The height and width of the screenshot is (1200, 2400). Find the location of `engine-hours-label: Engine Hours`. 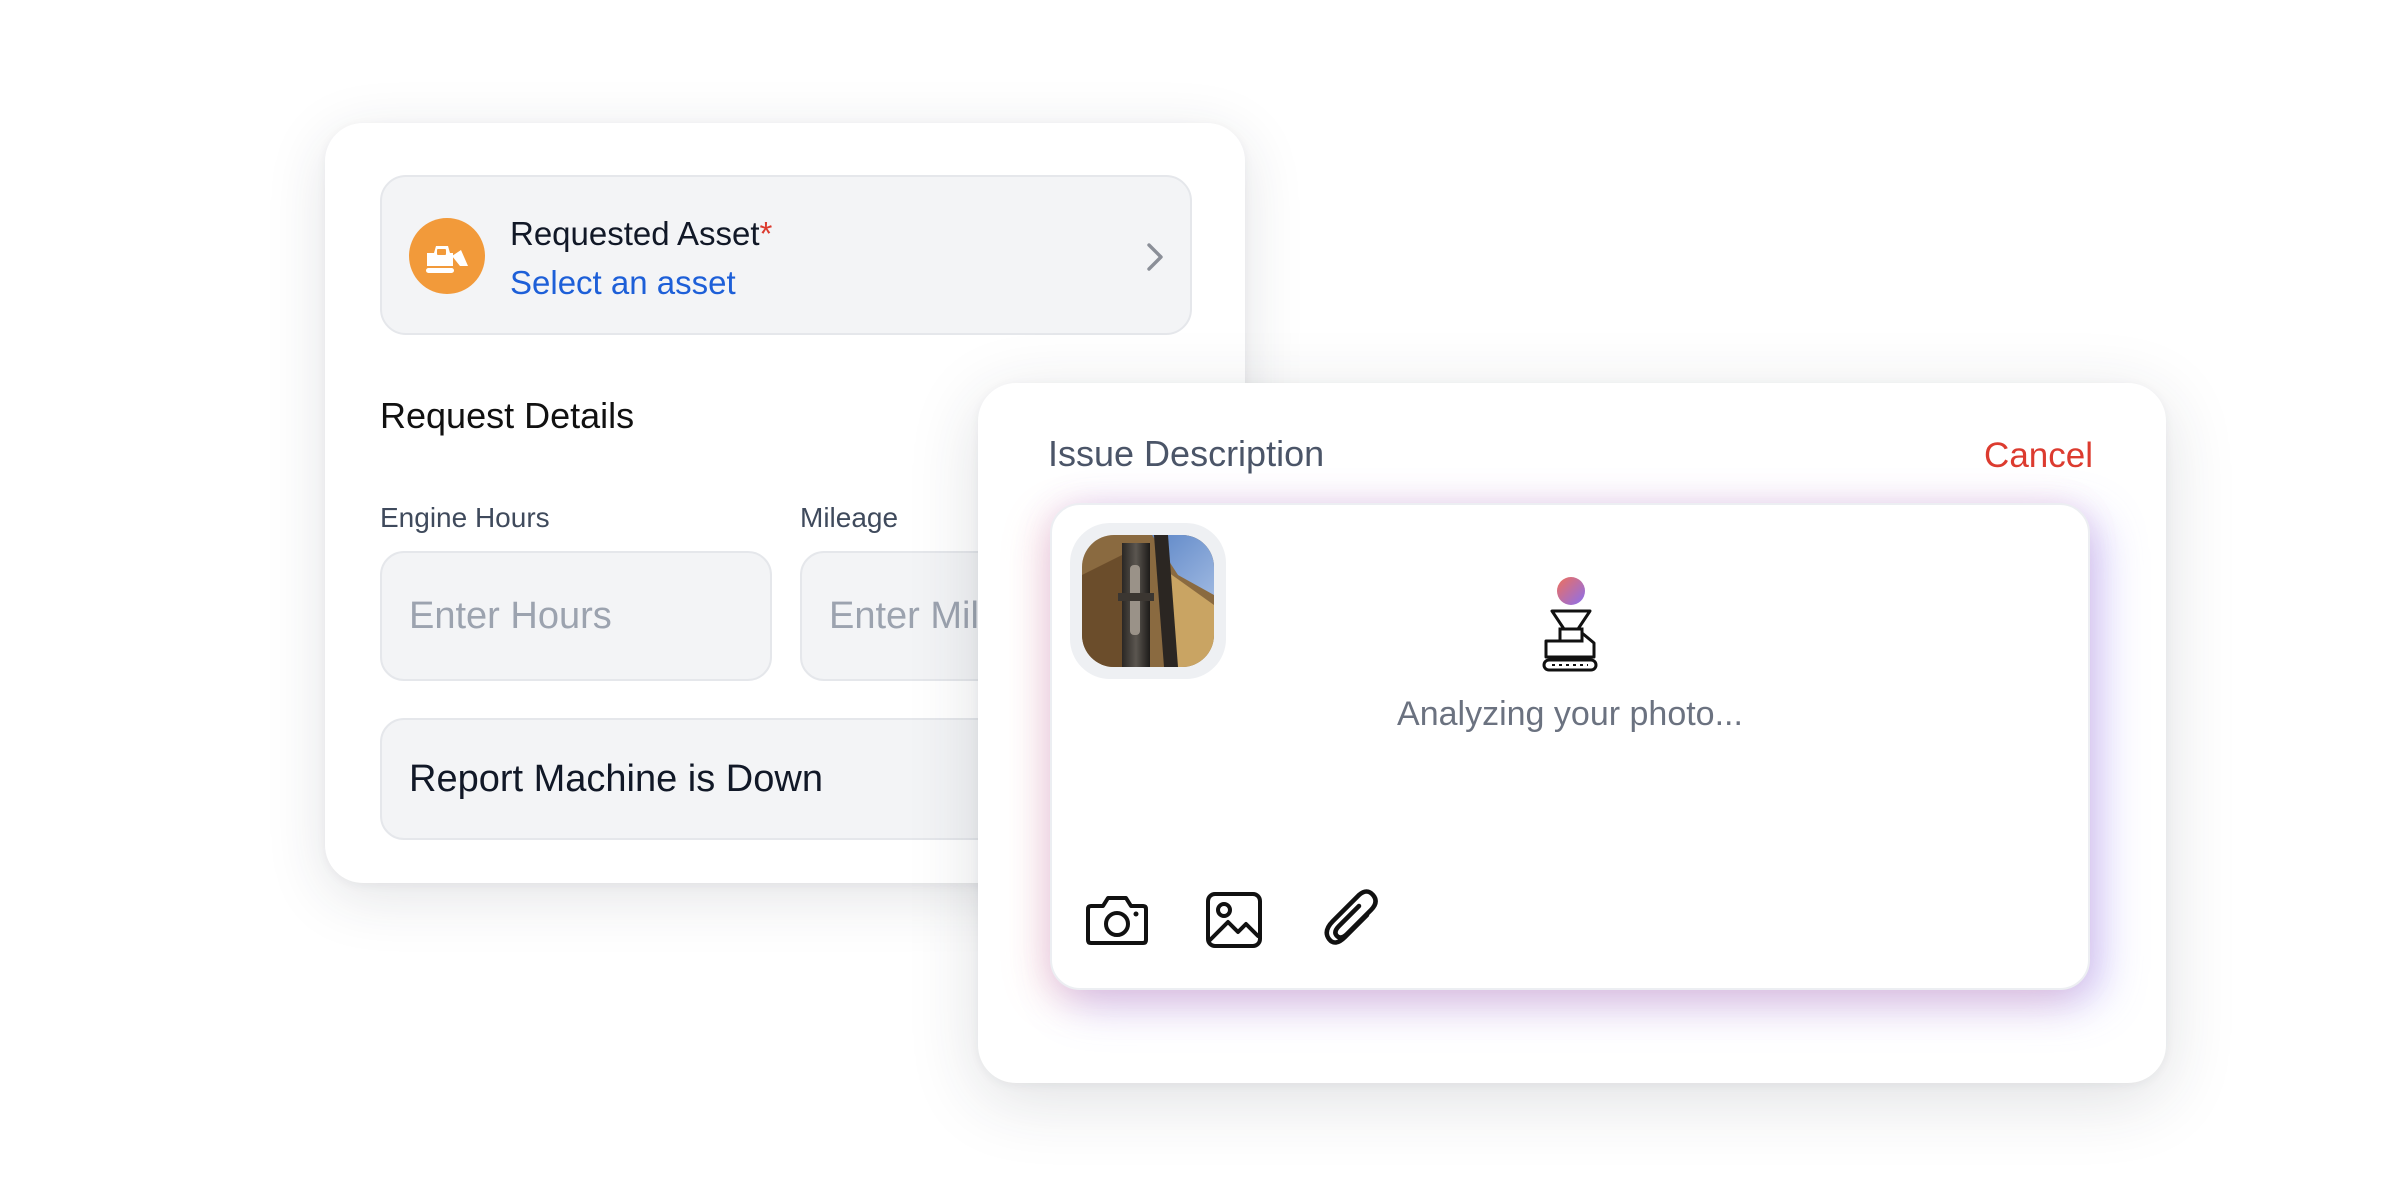

engine-hours-label: Engine Hours is located at coordinates (465, 517).